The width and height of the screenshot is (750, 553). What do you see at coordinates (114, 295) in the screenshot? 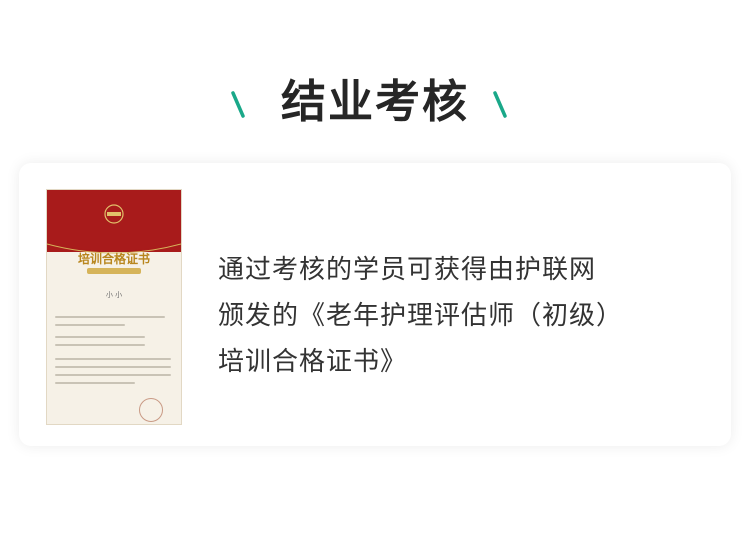
I see `certificate-holder-name: 小 小` at bounding box center [114, 295].